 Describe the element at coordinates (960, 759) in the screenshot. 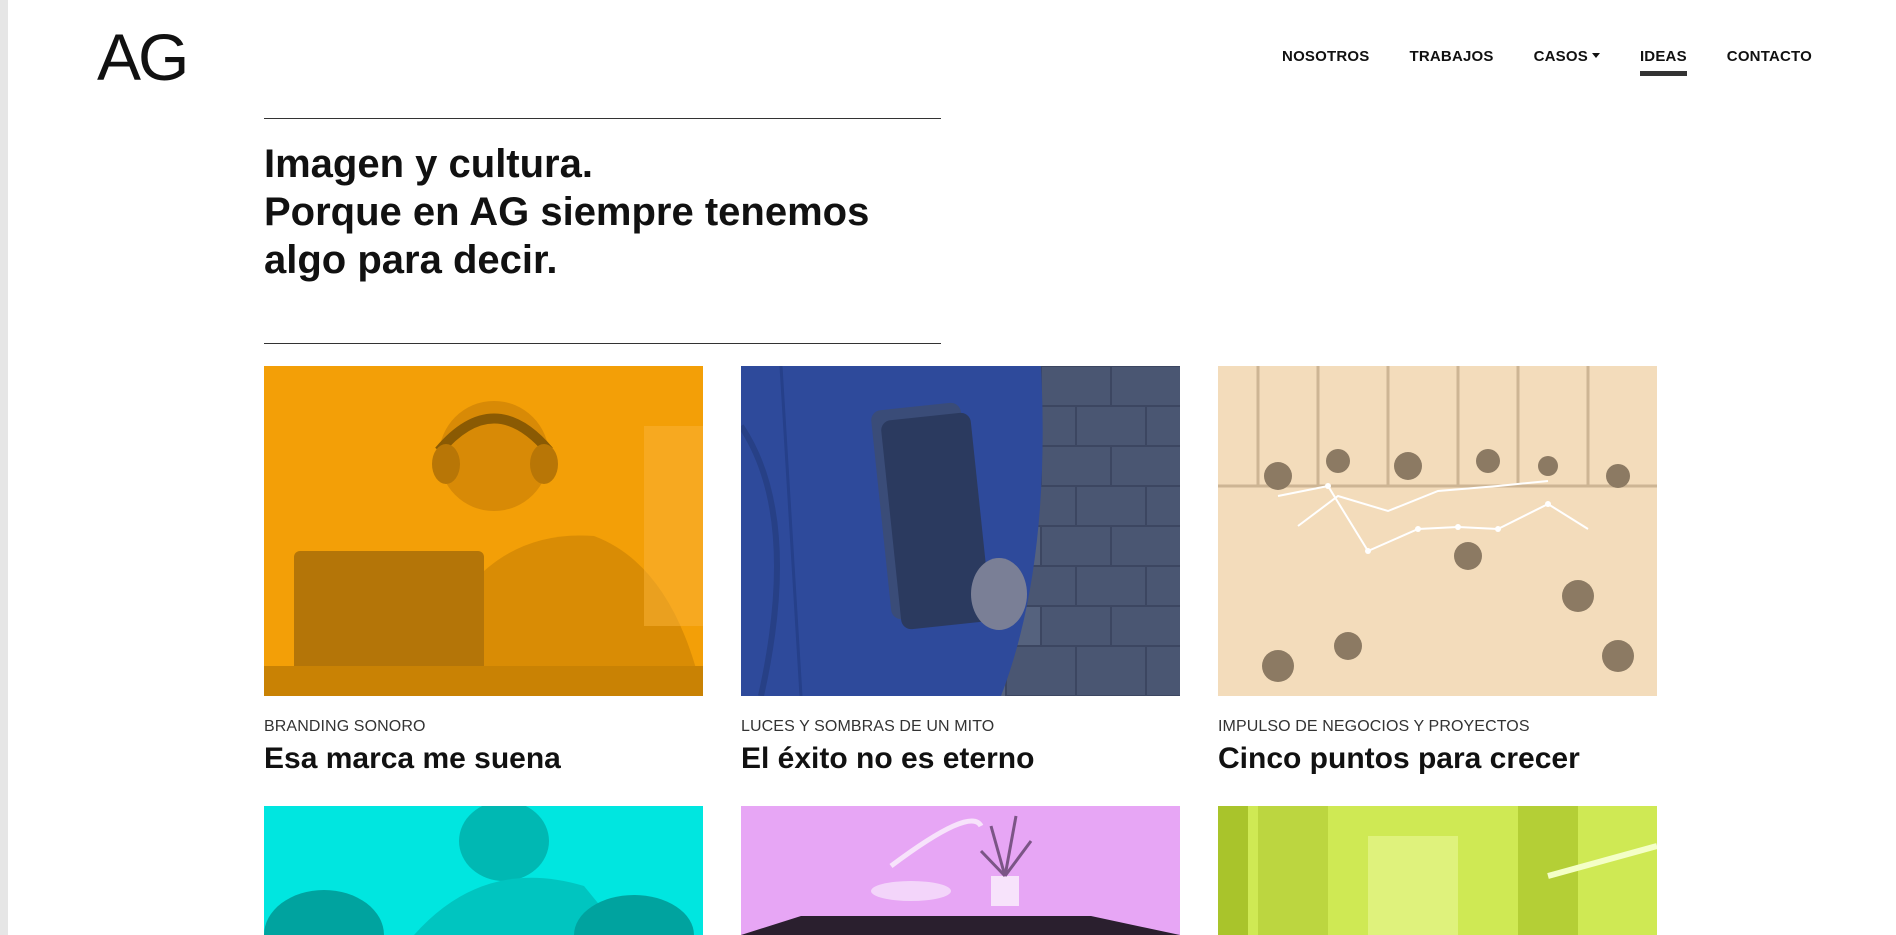

I see `article-title: El éxito no es eterno` at that location.